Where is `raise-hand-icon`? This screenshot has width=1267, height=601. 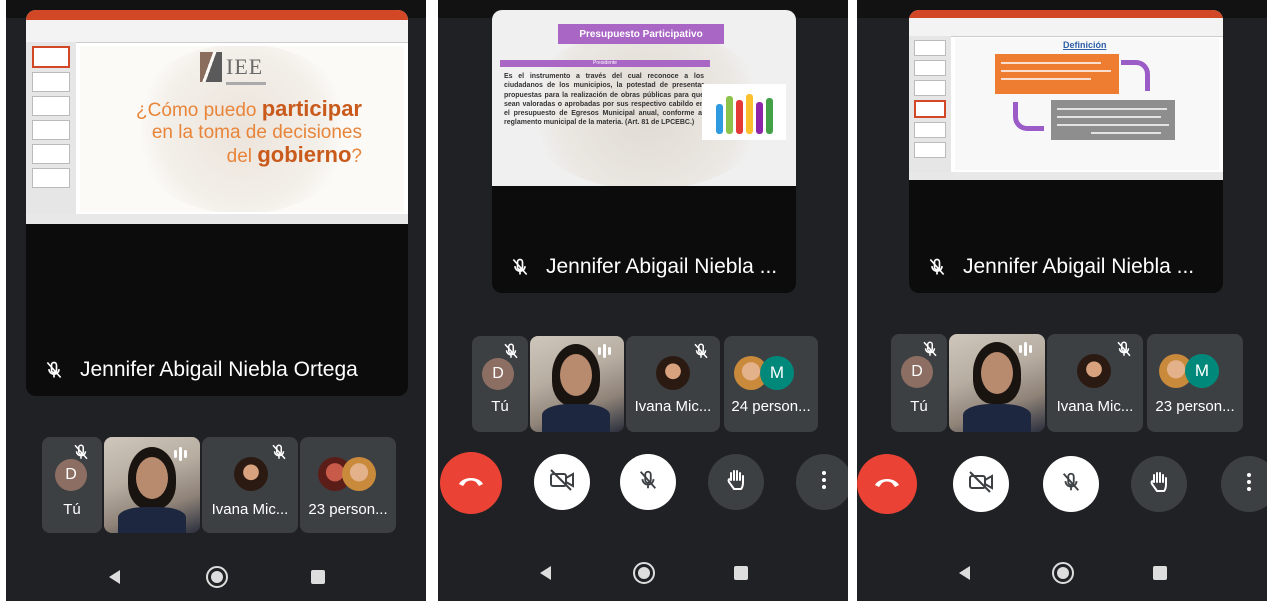
raise-hand-icon is located at coordinates (1159, 484).